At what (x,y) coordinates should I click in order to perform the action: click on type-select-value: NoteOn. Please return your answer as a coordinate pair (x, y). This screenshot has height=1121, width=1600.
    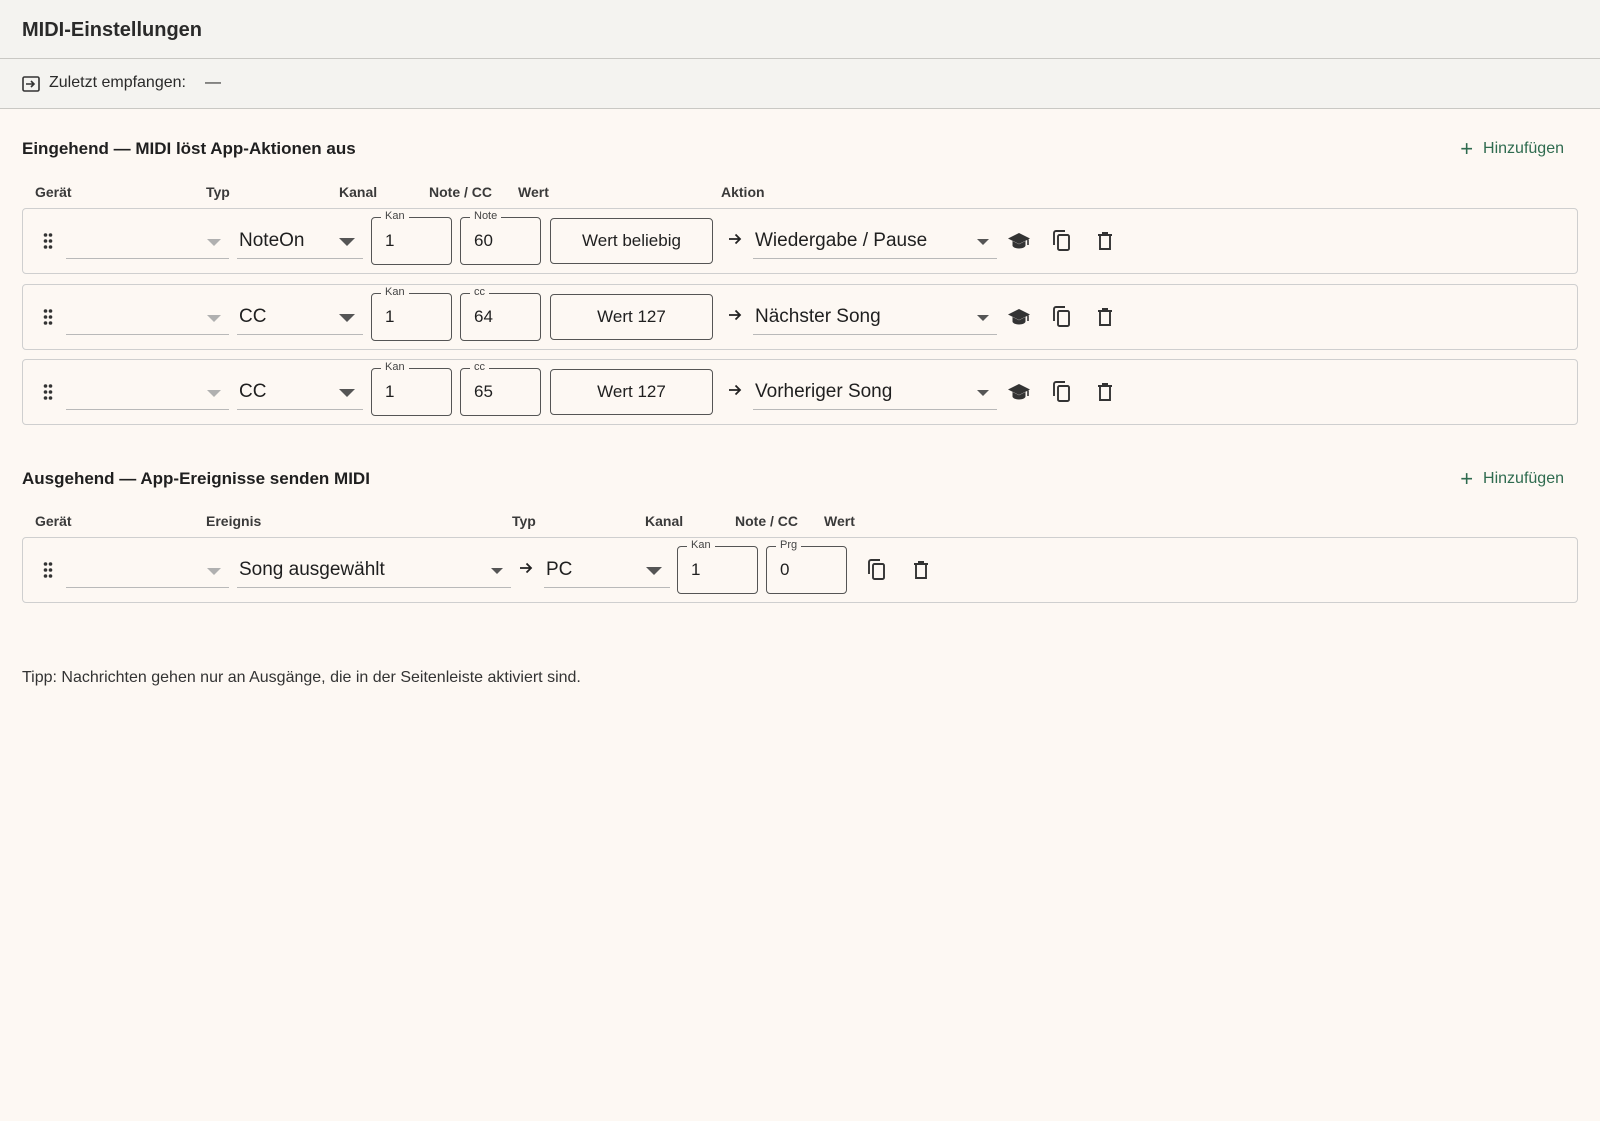
    Looking at the image, I should click on (272, 240).